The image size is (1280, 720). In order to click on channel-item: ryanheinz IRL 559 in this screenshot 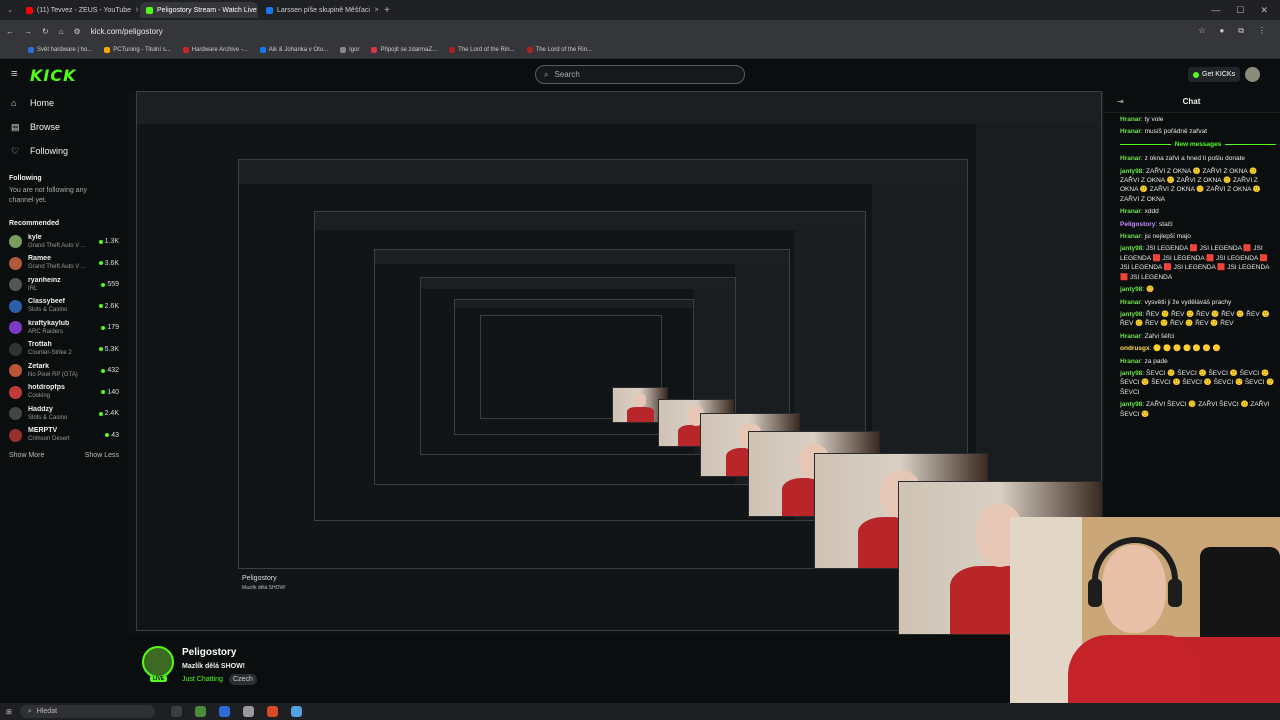, I will do `click(64, 285)`.